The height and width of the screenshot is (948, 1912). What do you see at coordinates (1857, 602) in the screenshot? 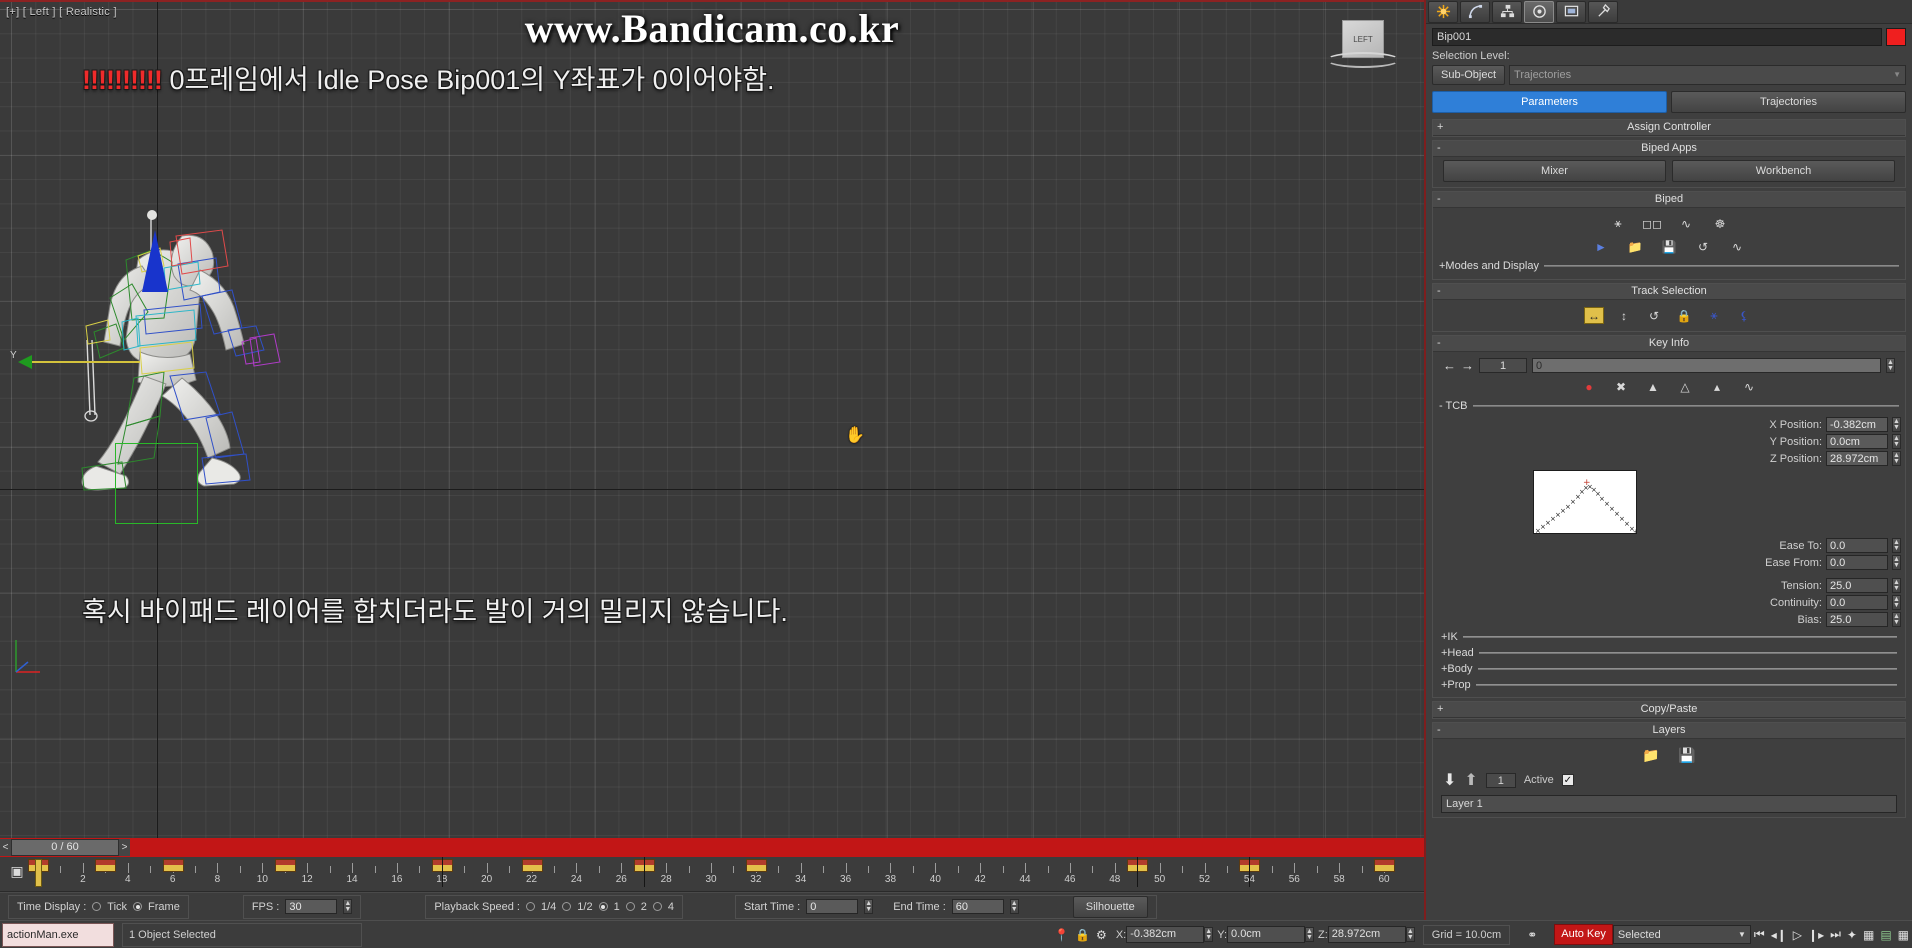
I see `continuity-input: 0.0` at bounding box center [1857, 602].